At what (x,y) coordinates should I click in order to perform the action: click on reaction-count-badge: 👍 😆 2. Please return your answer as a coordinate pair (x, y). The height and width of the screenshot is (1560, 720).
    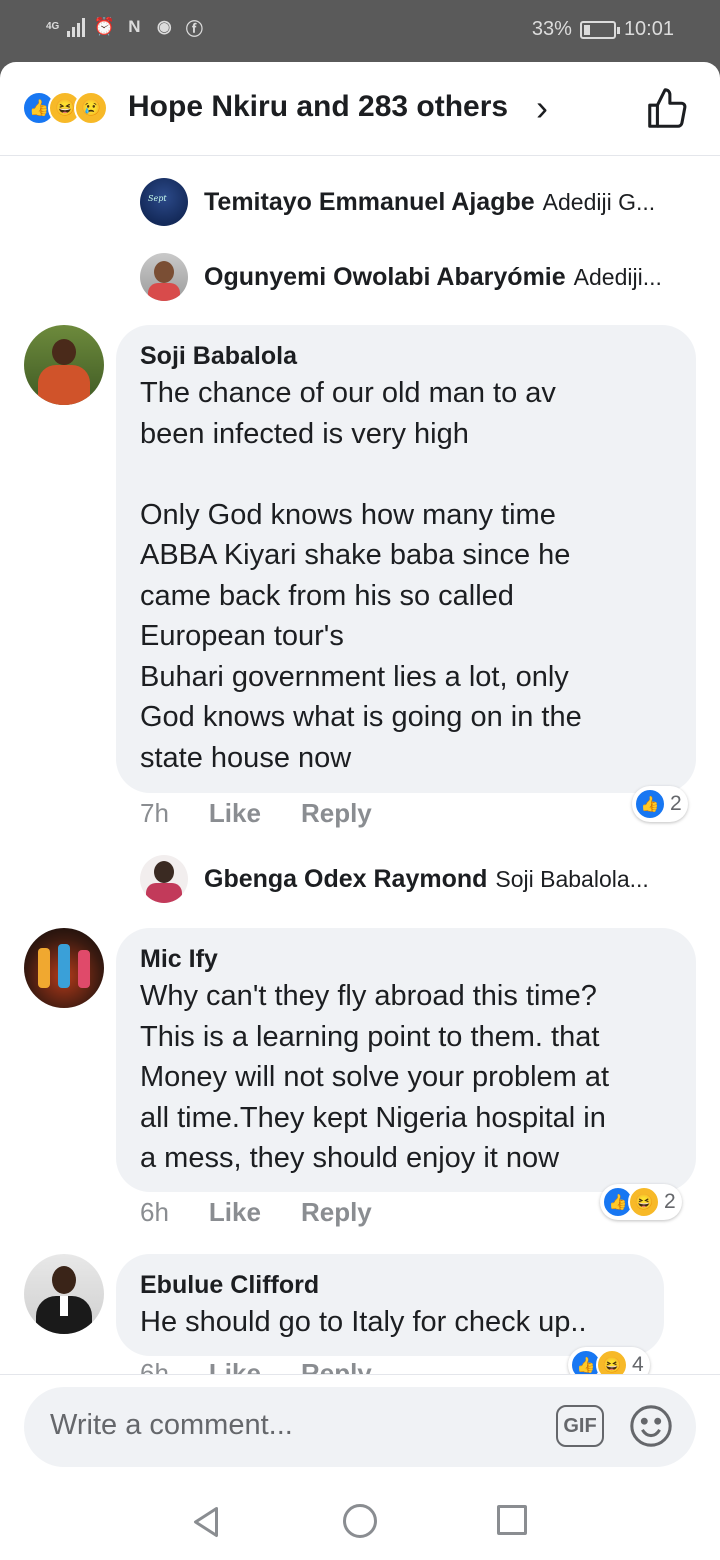
    Looking at the image, I should click on (641, 1202).